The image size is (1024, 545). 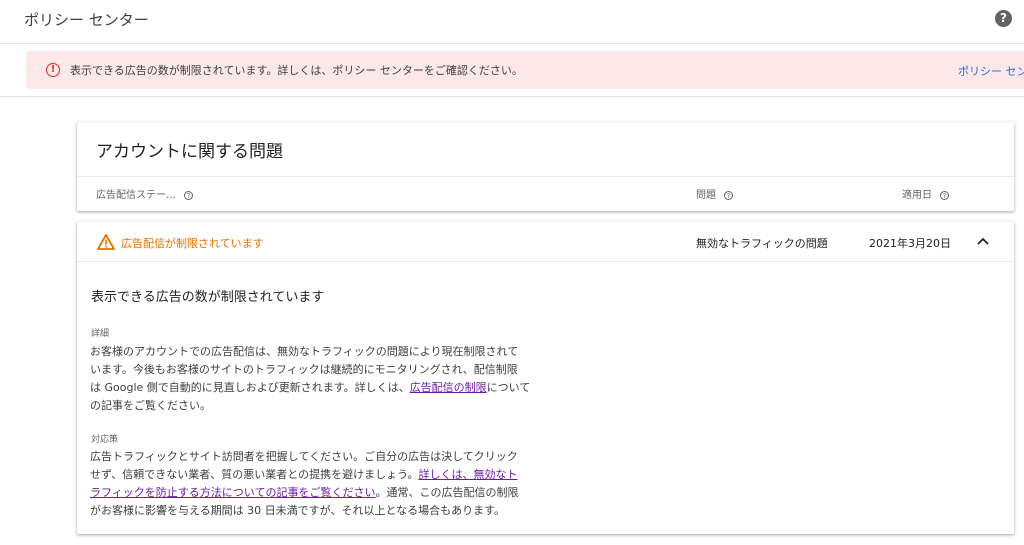 What do you see at coordinates (53, 70) in the screenshot?
I see `error-icon: !` at bounding box center [53, 70].